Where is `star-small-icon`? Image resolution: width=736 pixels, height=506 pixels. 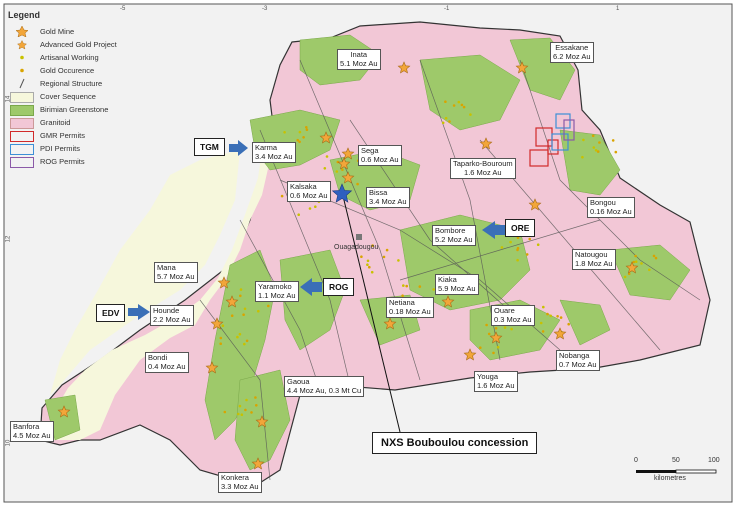
star-small-icon is located at coordinates (22, 45).